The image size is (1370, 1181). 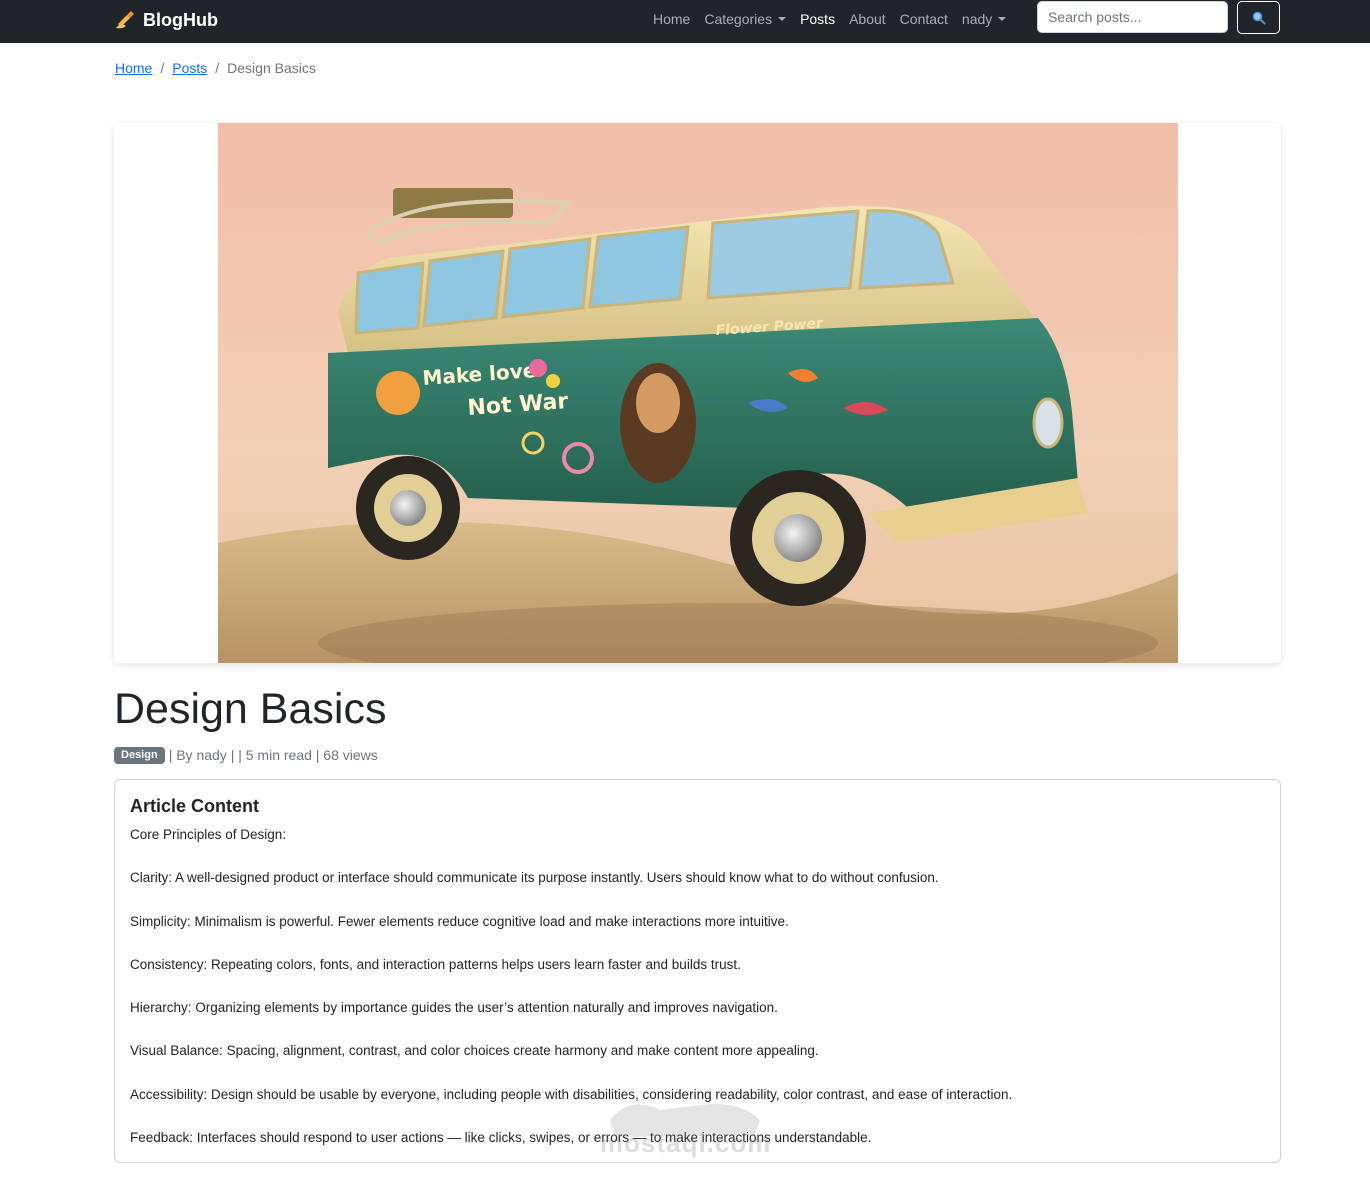 I want to click on nav-links: Home Categories Posts About Contact nady, so click(x=829, y=18).